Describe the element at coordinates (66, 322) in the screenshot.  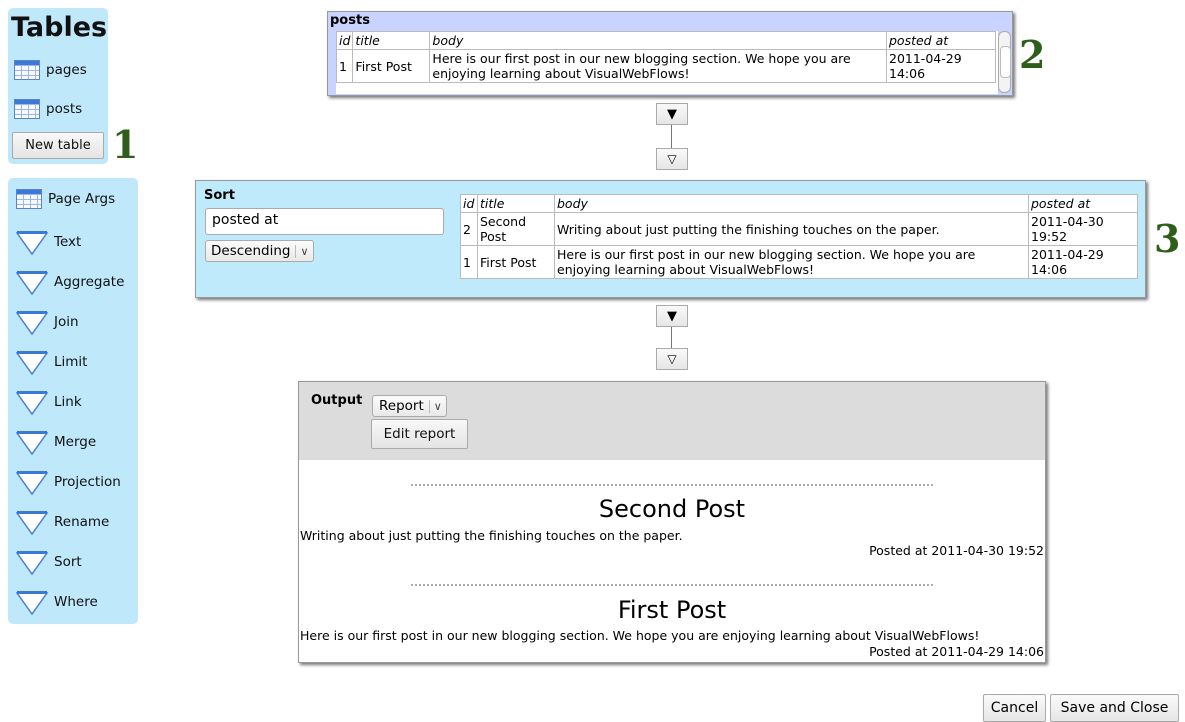
I see `operator-item-label: Join` at that location.